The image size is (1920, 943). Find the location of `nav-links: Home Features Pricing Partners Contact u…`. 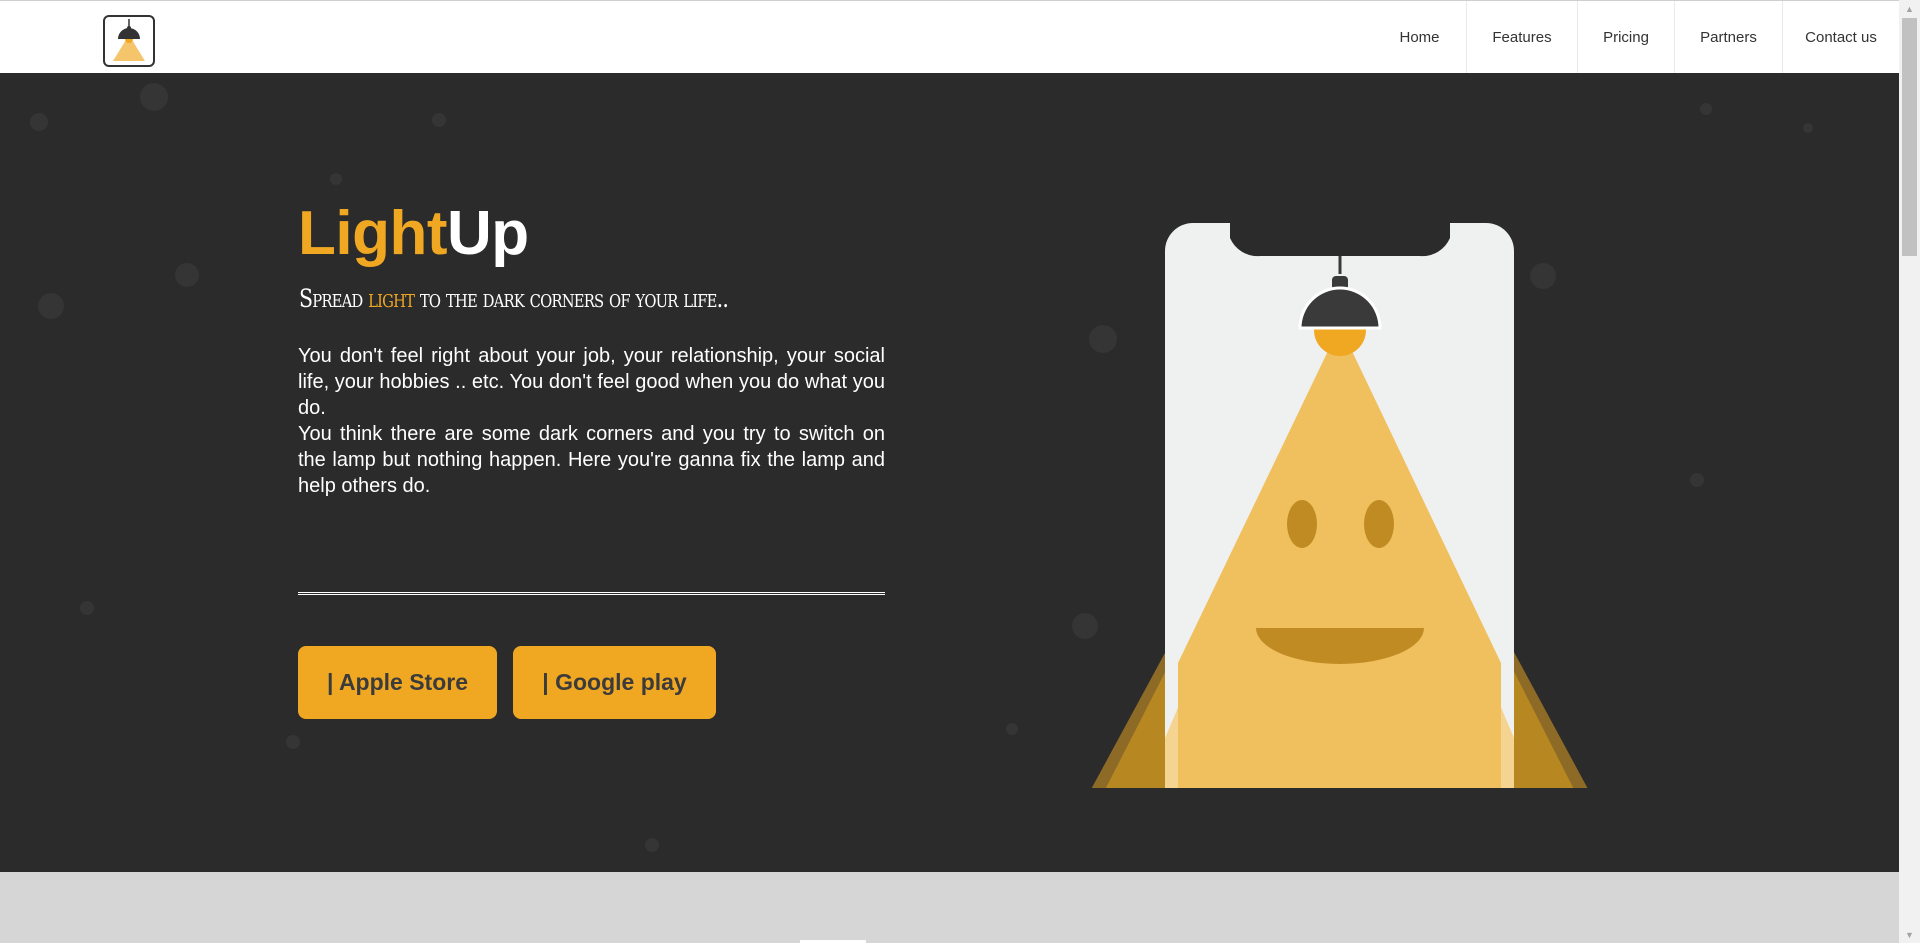

nav-links: Home Features Pricing Partners Contact u… is located at coordinates (1636, 37).